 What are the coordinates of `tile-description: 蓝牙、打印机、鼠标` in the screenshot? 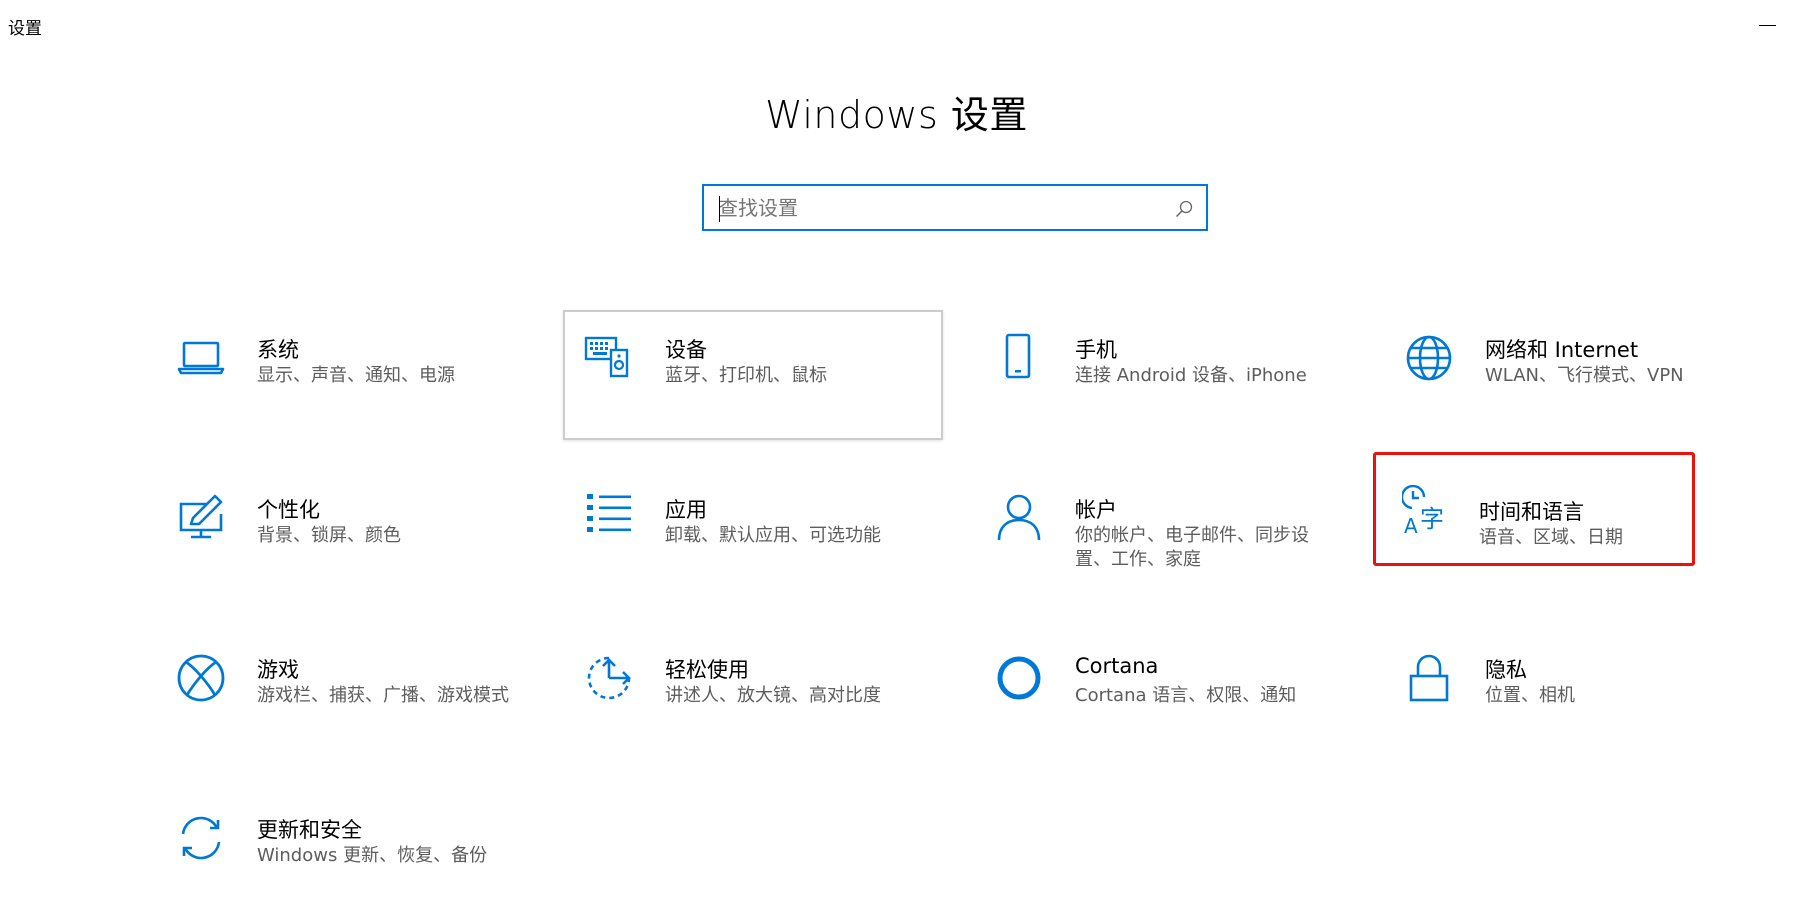 It's located at (746, 375).